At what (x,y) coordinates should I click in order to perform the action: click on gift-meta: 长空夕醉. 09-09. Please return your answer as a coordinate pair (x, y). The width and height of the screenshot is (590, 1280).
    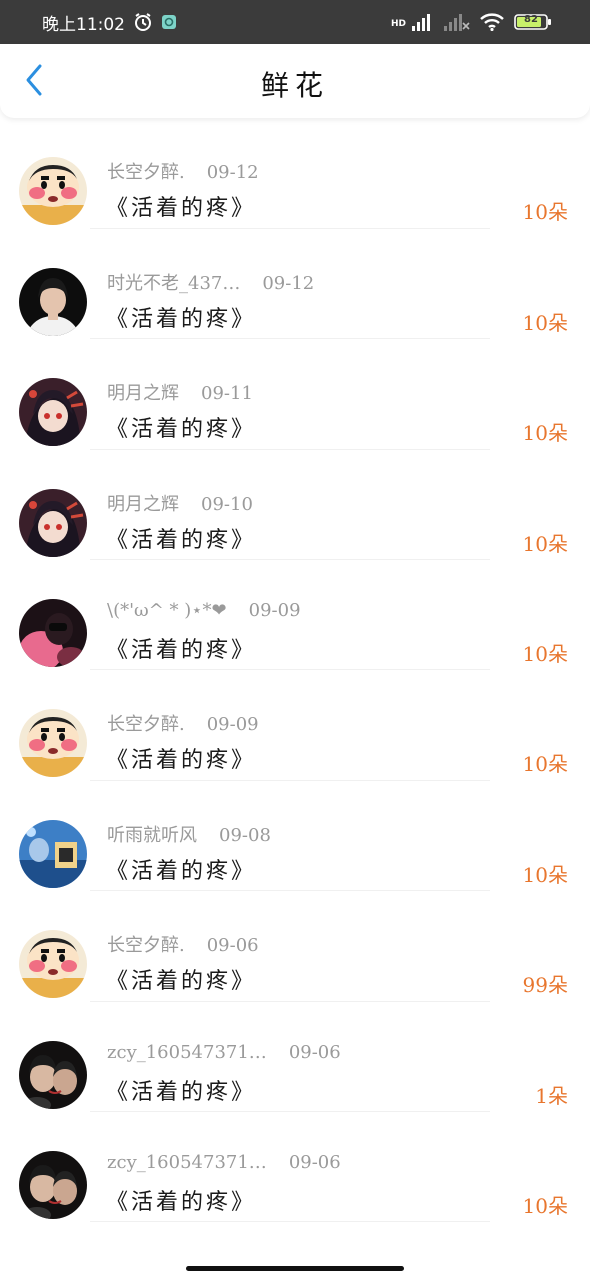
    Looking at the image, I should click on (183, 723).